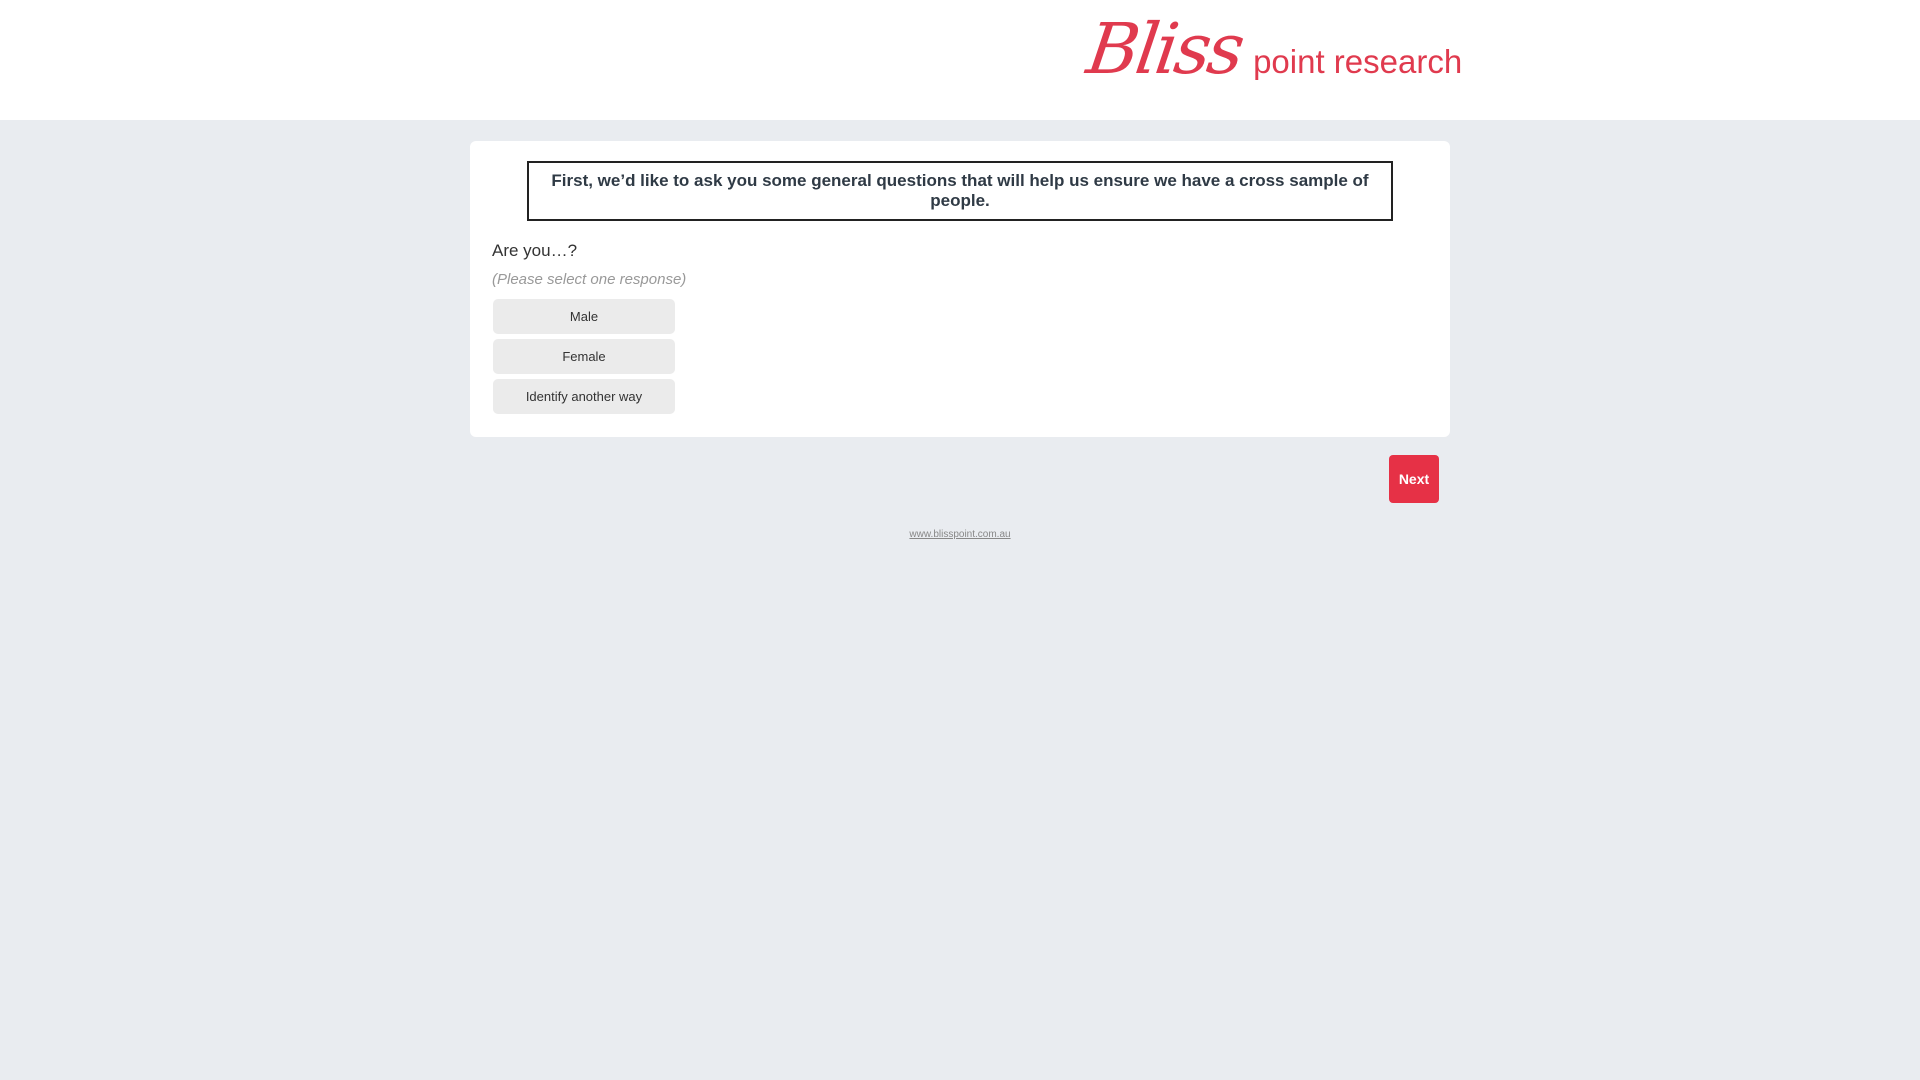  What do you see at coordinates (960, 60) in the screenshot?
I see `page-header: Bliss point research` at bounding box center [960, 60].